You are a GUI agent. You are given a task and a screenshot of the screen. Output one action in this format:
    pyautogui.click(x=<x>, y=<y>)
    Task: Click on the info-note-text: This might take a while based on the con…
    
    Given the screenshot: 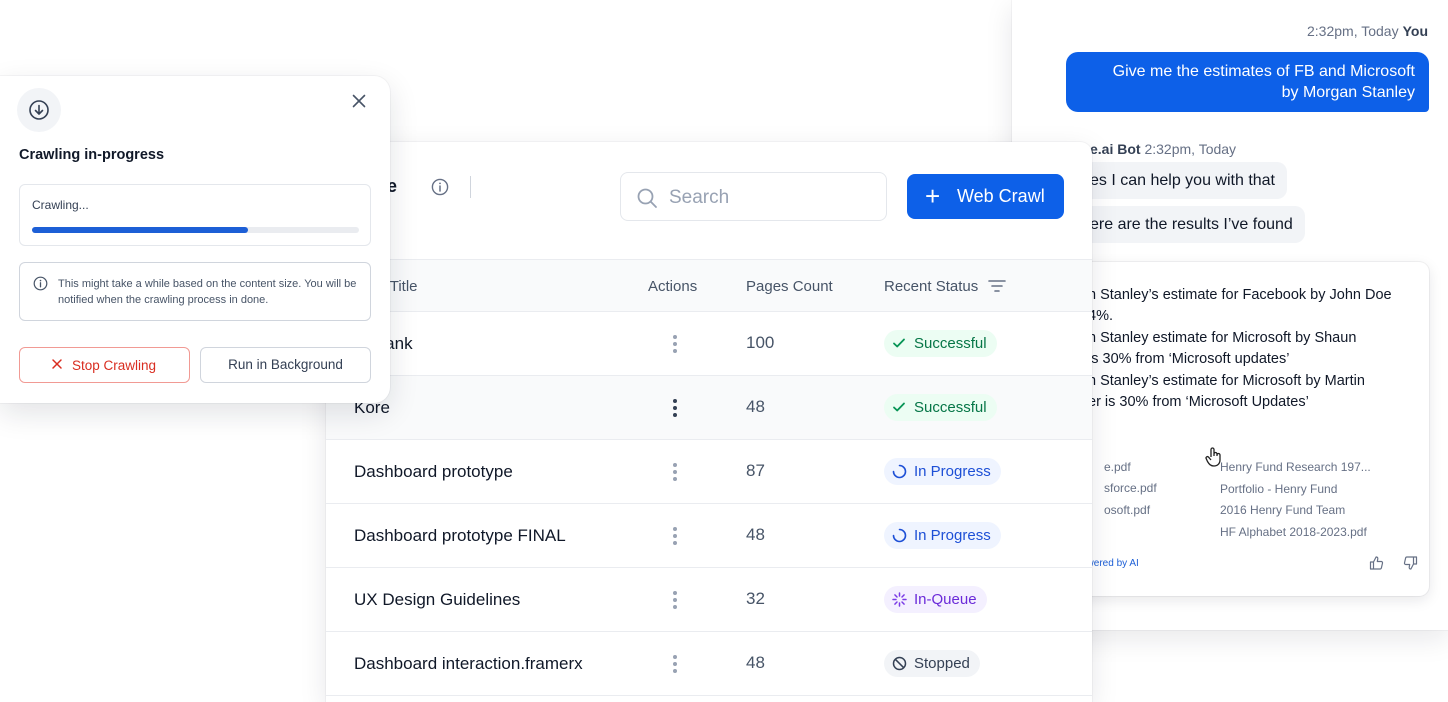 What is the action you would take?
    pyautogui.click(x=207, y=292)
    